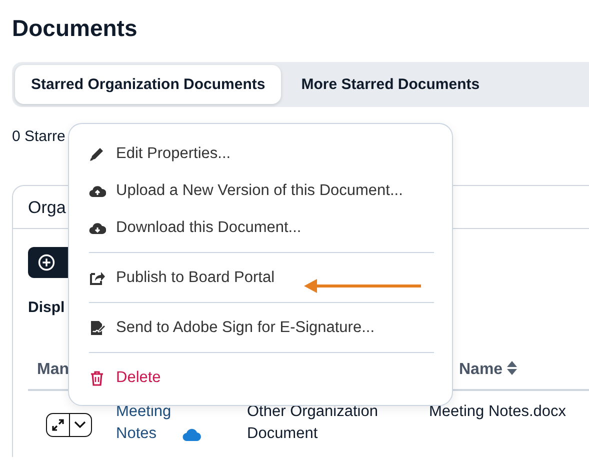 The image size is (589, 467). Describe the element at coordinates (97, 278) in the screenshot. I see `share-icon` at that location.